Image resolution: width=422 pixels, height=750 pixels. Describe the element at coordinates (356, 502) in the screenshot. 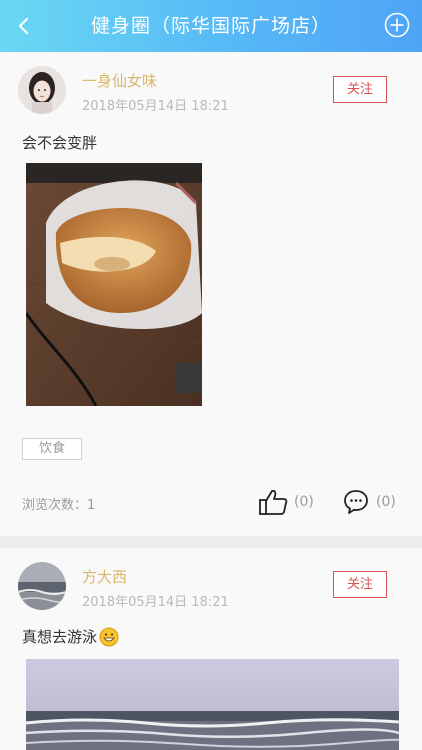

I see `comment-bubble-icon` at that location.